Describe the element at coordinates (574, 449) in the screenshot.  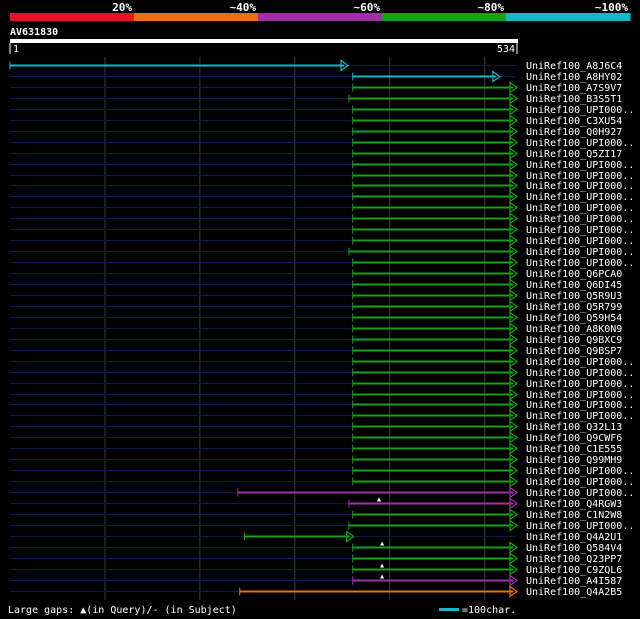
I see `hit-label: UniRef100_C1E555` at that location.